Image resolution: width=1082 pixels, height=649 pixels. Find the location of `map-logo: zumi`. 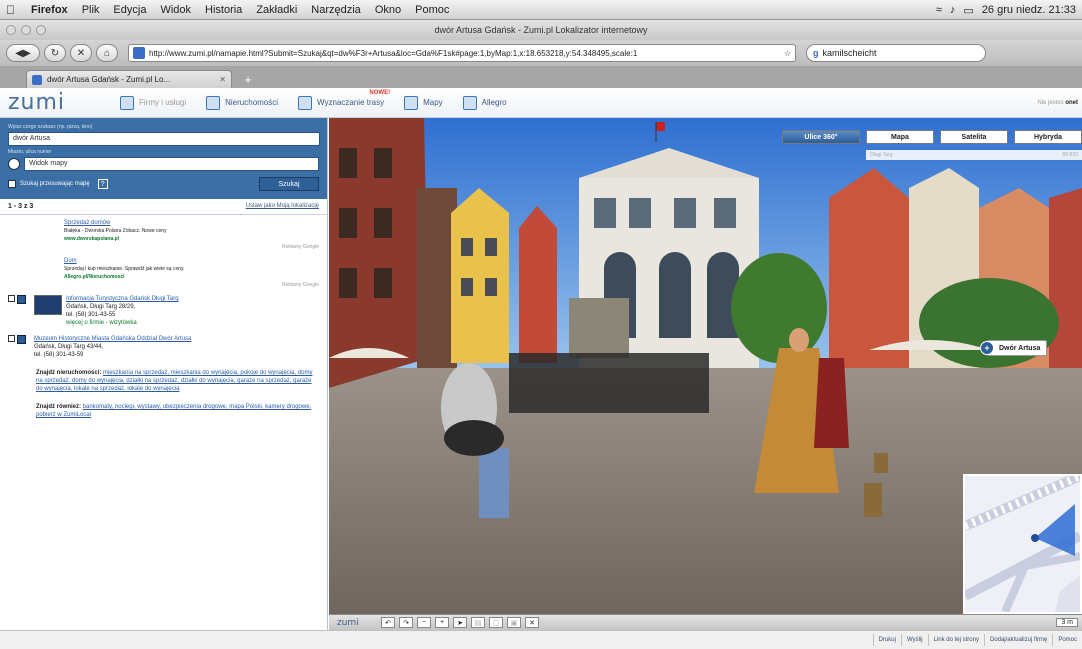

map-logo: zumi is located at coordinates (348, 622).